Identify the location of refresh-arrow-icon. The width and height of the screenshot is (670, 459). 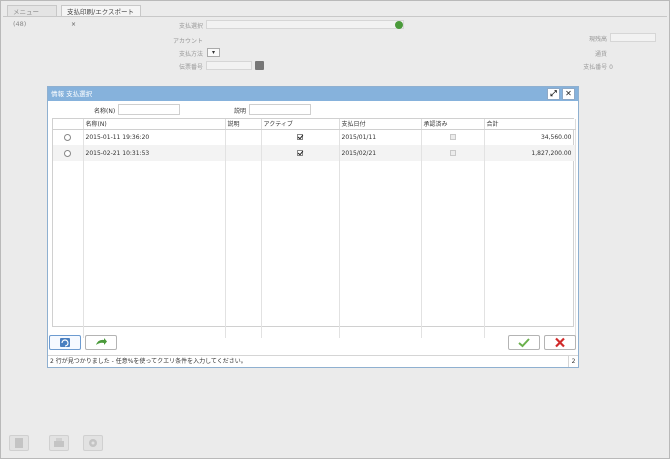
(101, 341).